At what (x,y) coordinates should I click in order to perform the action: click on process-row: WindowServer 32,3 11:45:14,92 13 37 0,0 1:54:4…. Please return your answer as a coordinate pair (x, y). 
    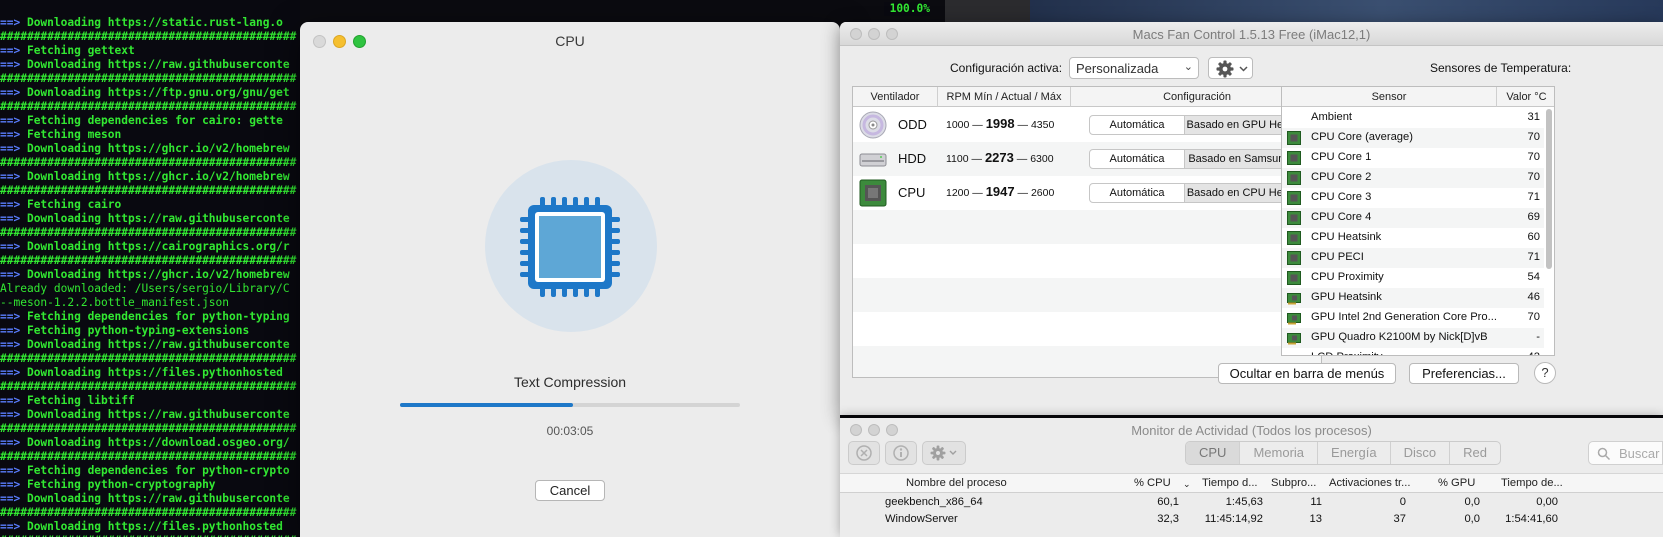
    Looking at the image, I should click on (1251, 519).